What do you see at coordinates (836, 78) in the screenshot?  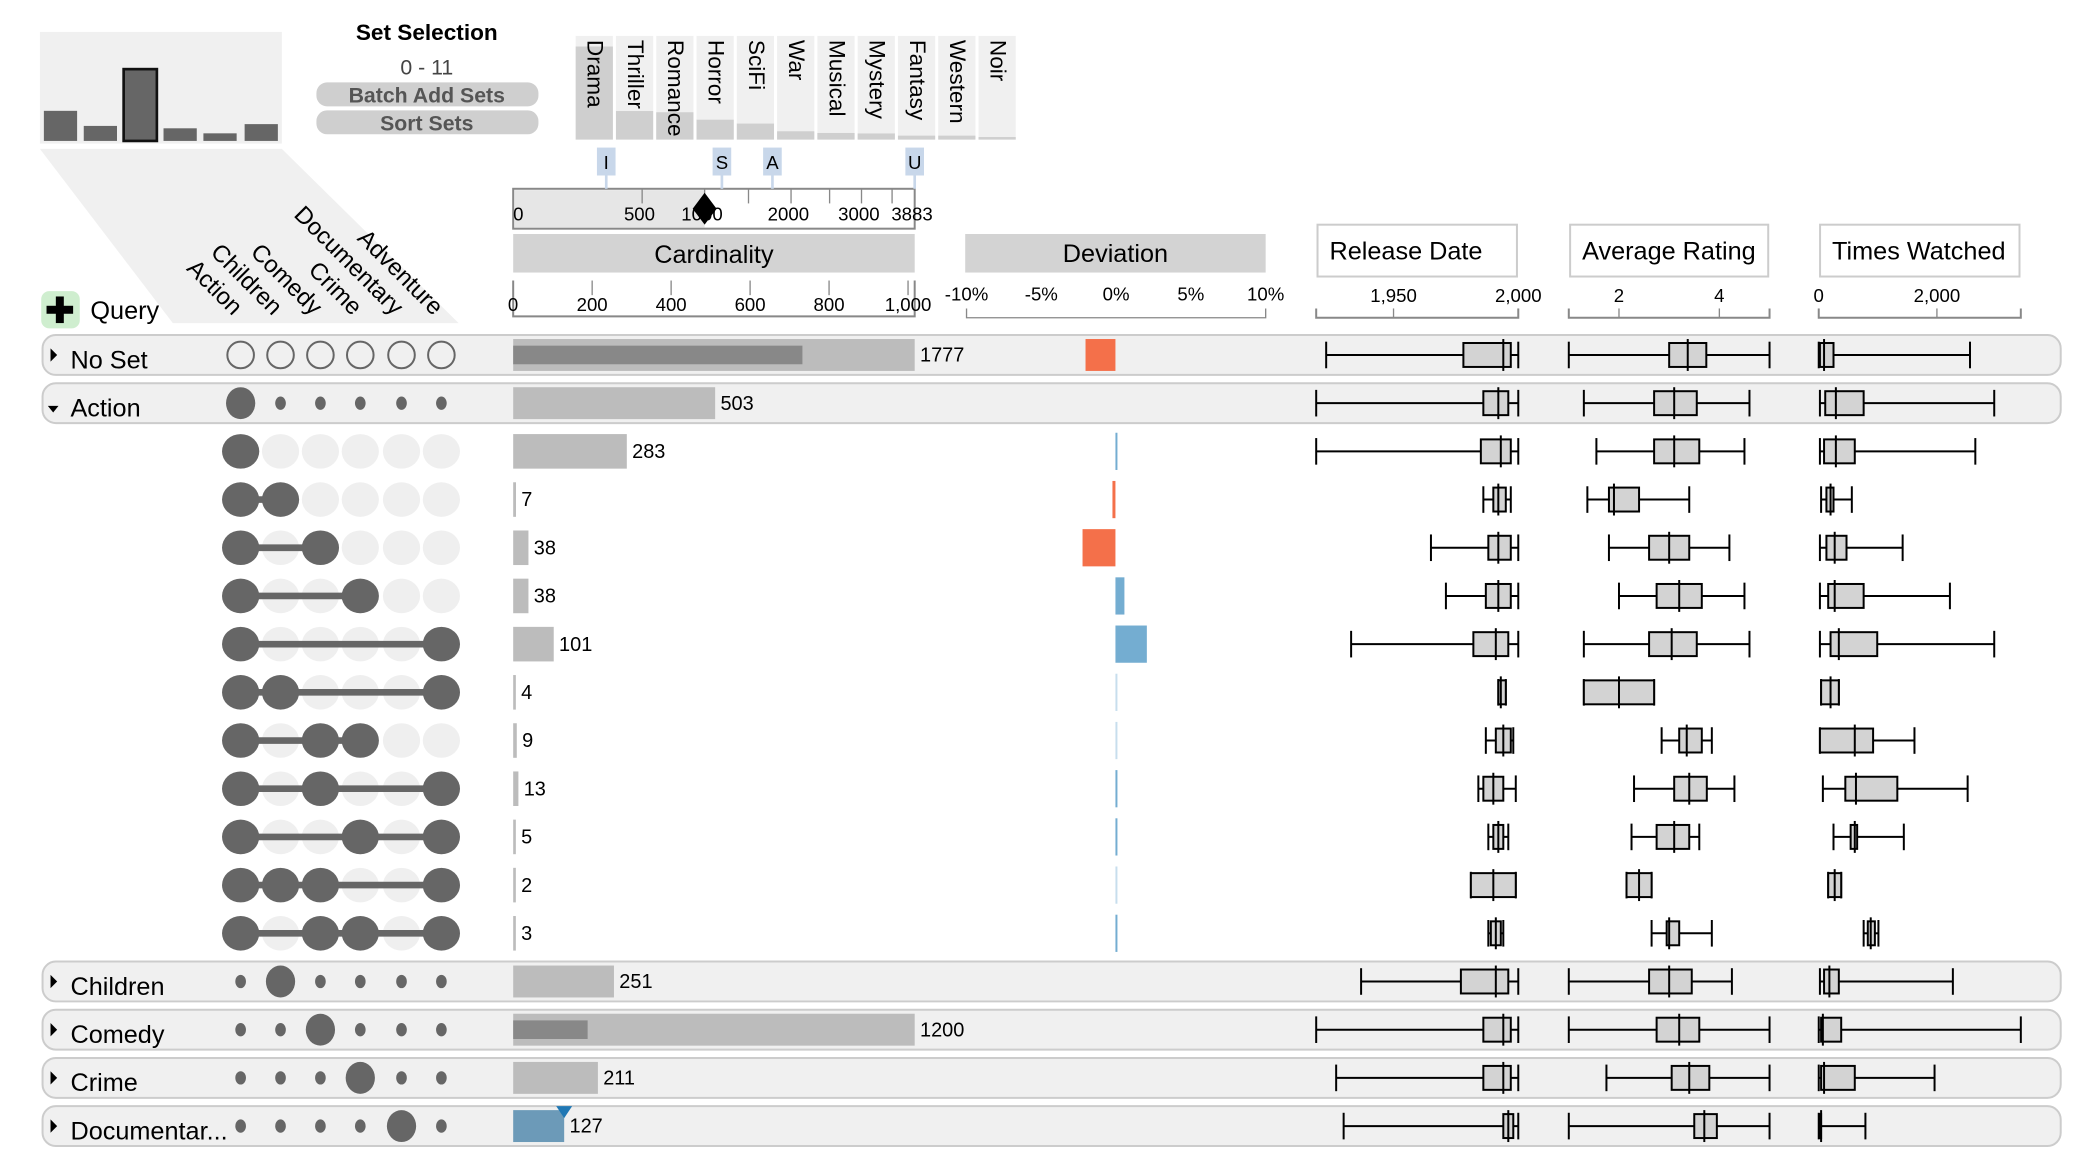 I see `set-name-label: Musical` at bounding box center [836, 78].